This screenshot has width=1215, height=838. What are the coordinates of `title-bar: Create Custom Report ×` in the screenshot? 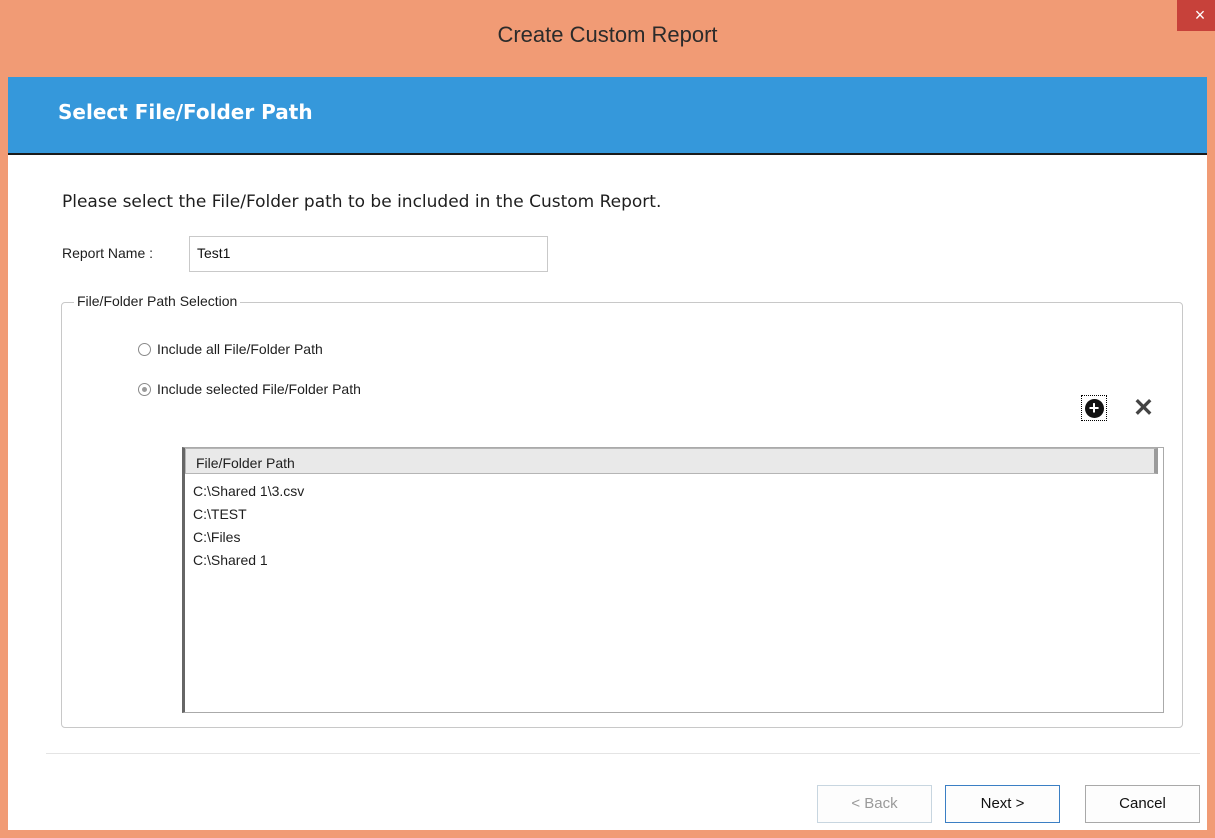 It's located at (607, 38).